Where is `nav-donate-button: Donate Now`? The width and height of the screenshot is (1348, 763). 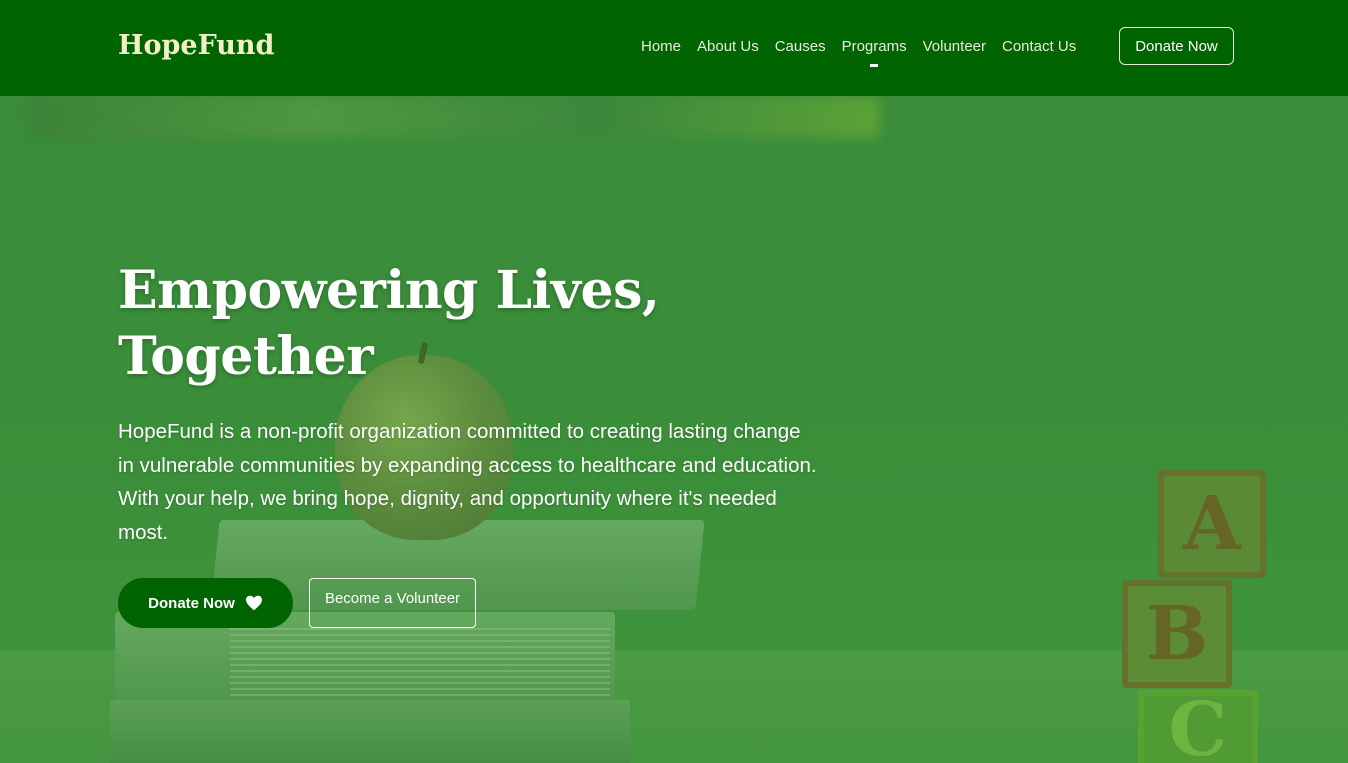 nav-donate-button: Donate Now is located at coordinates (1176, 46).